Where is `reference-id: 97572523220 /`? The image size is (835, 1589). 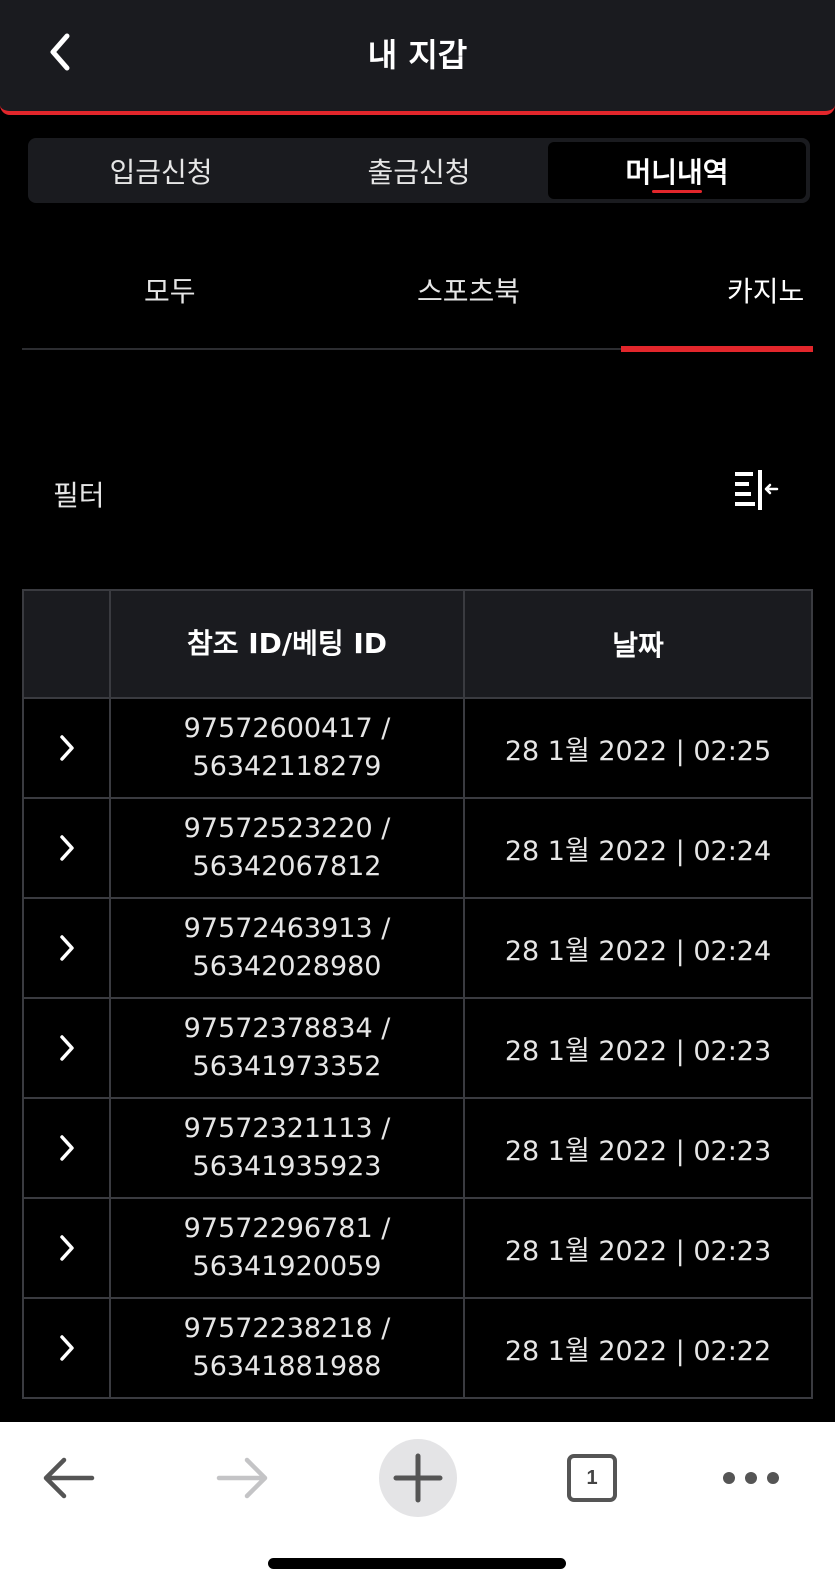
reference-id: 97572523220 / is located at coordinates (287, 828).